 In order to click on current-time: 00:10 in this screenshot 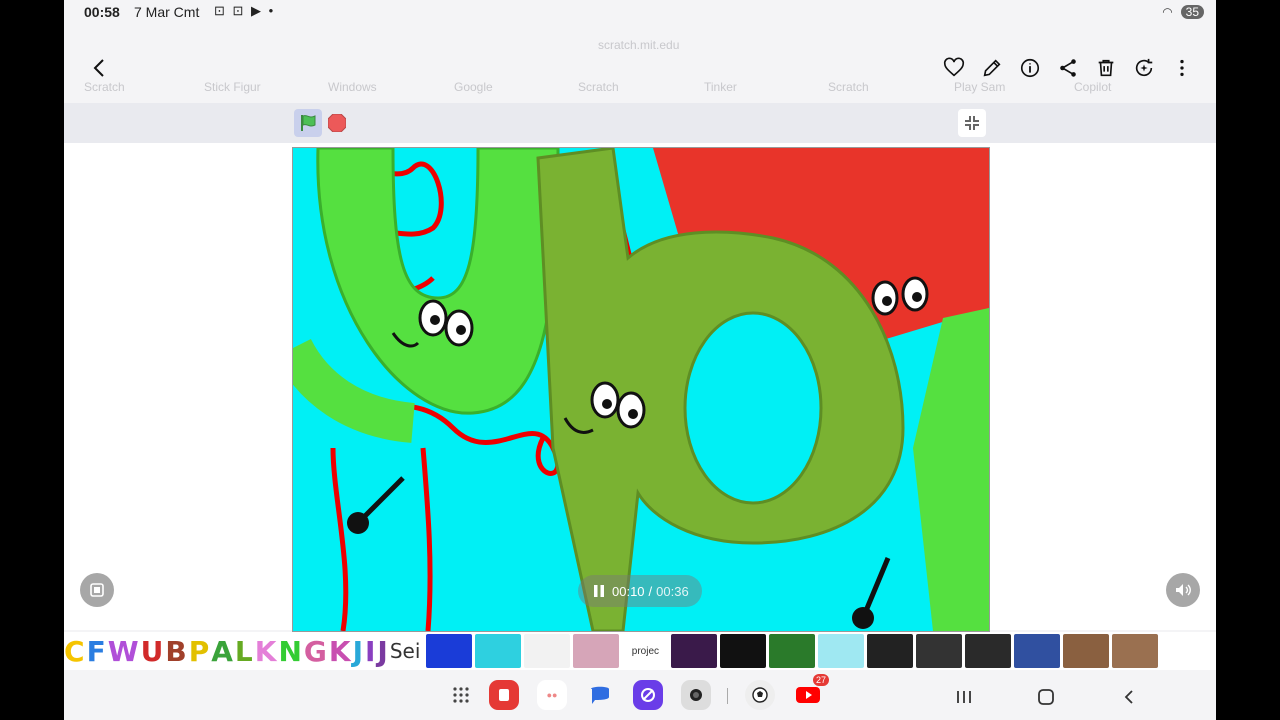, I will do `click(628, 591)`.